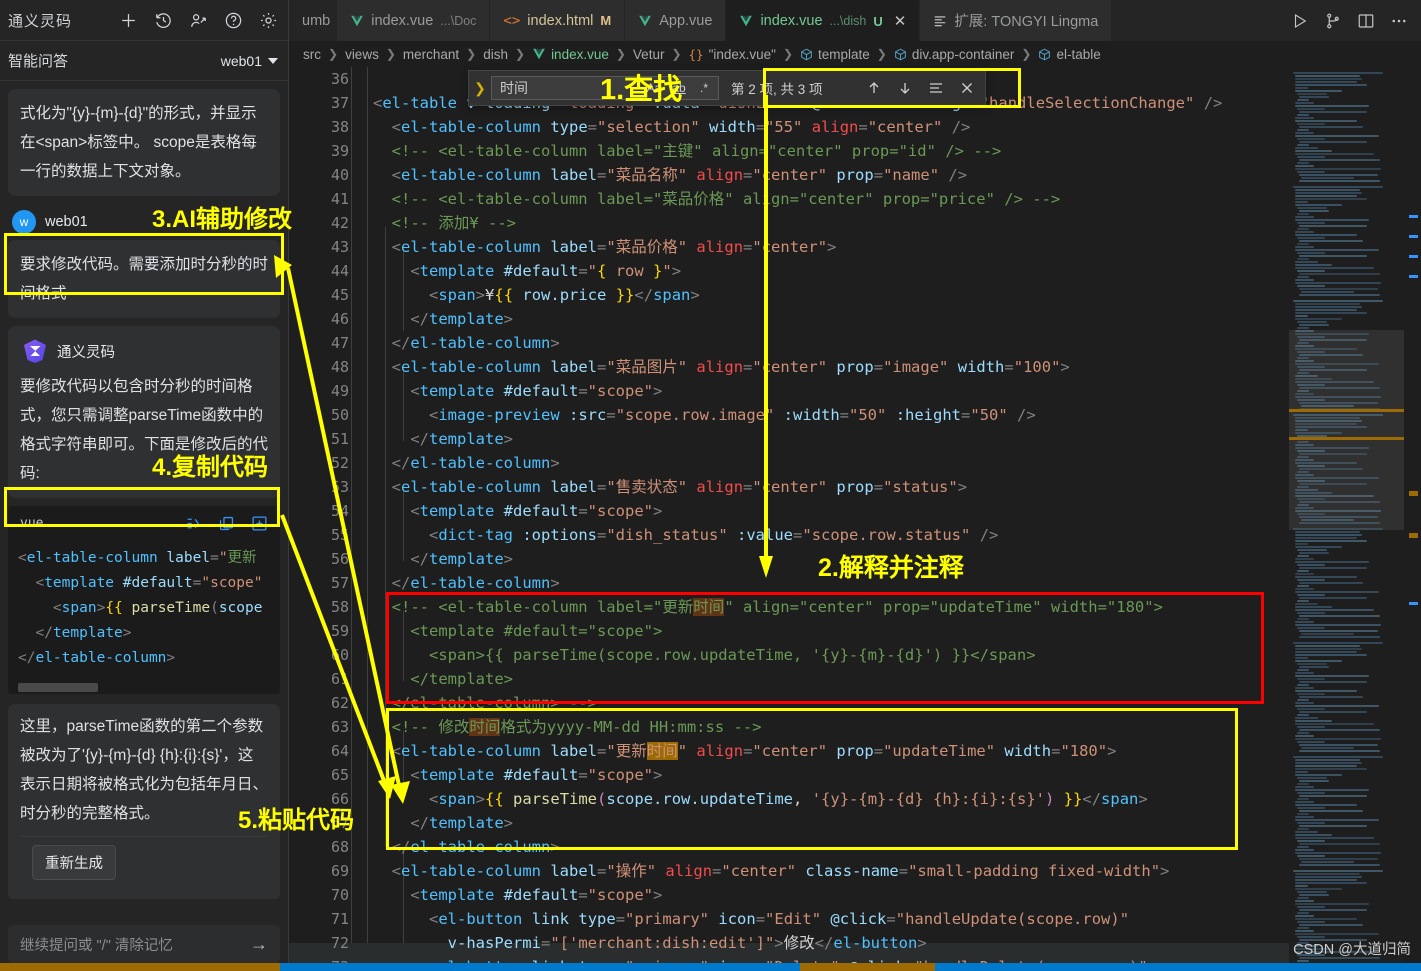 The width and height of the screenshot is (1421, 971). I want to click on status-bar, so click(710, 967).